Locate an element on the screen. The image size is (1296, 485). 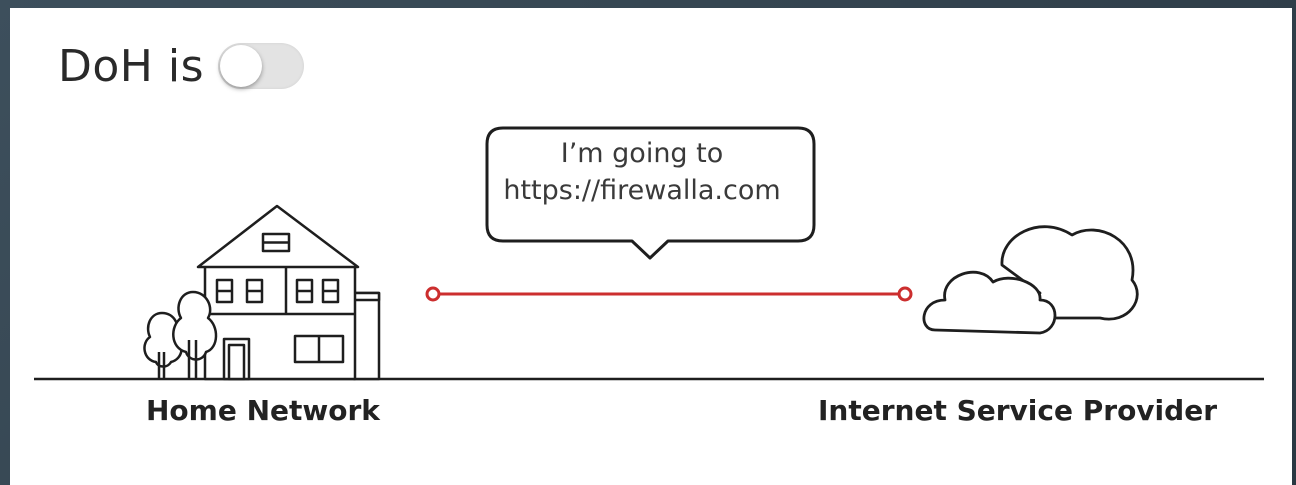
doh-status-row: DoH is is located at coordinates (181, 66).